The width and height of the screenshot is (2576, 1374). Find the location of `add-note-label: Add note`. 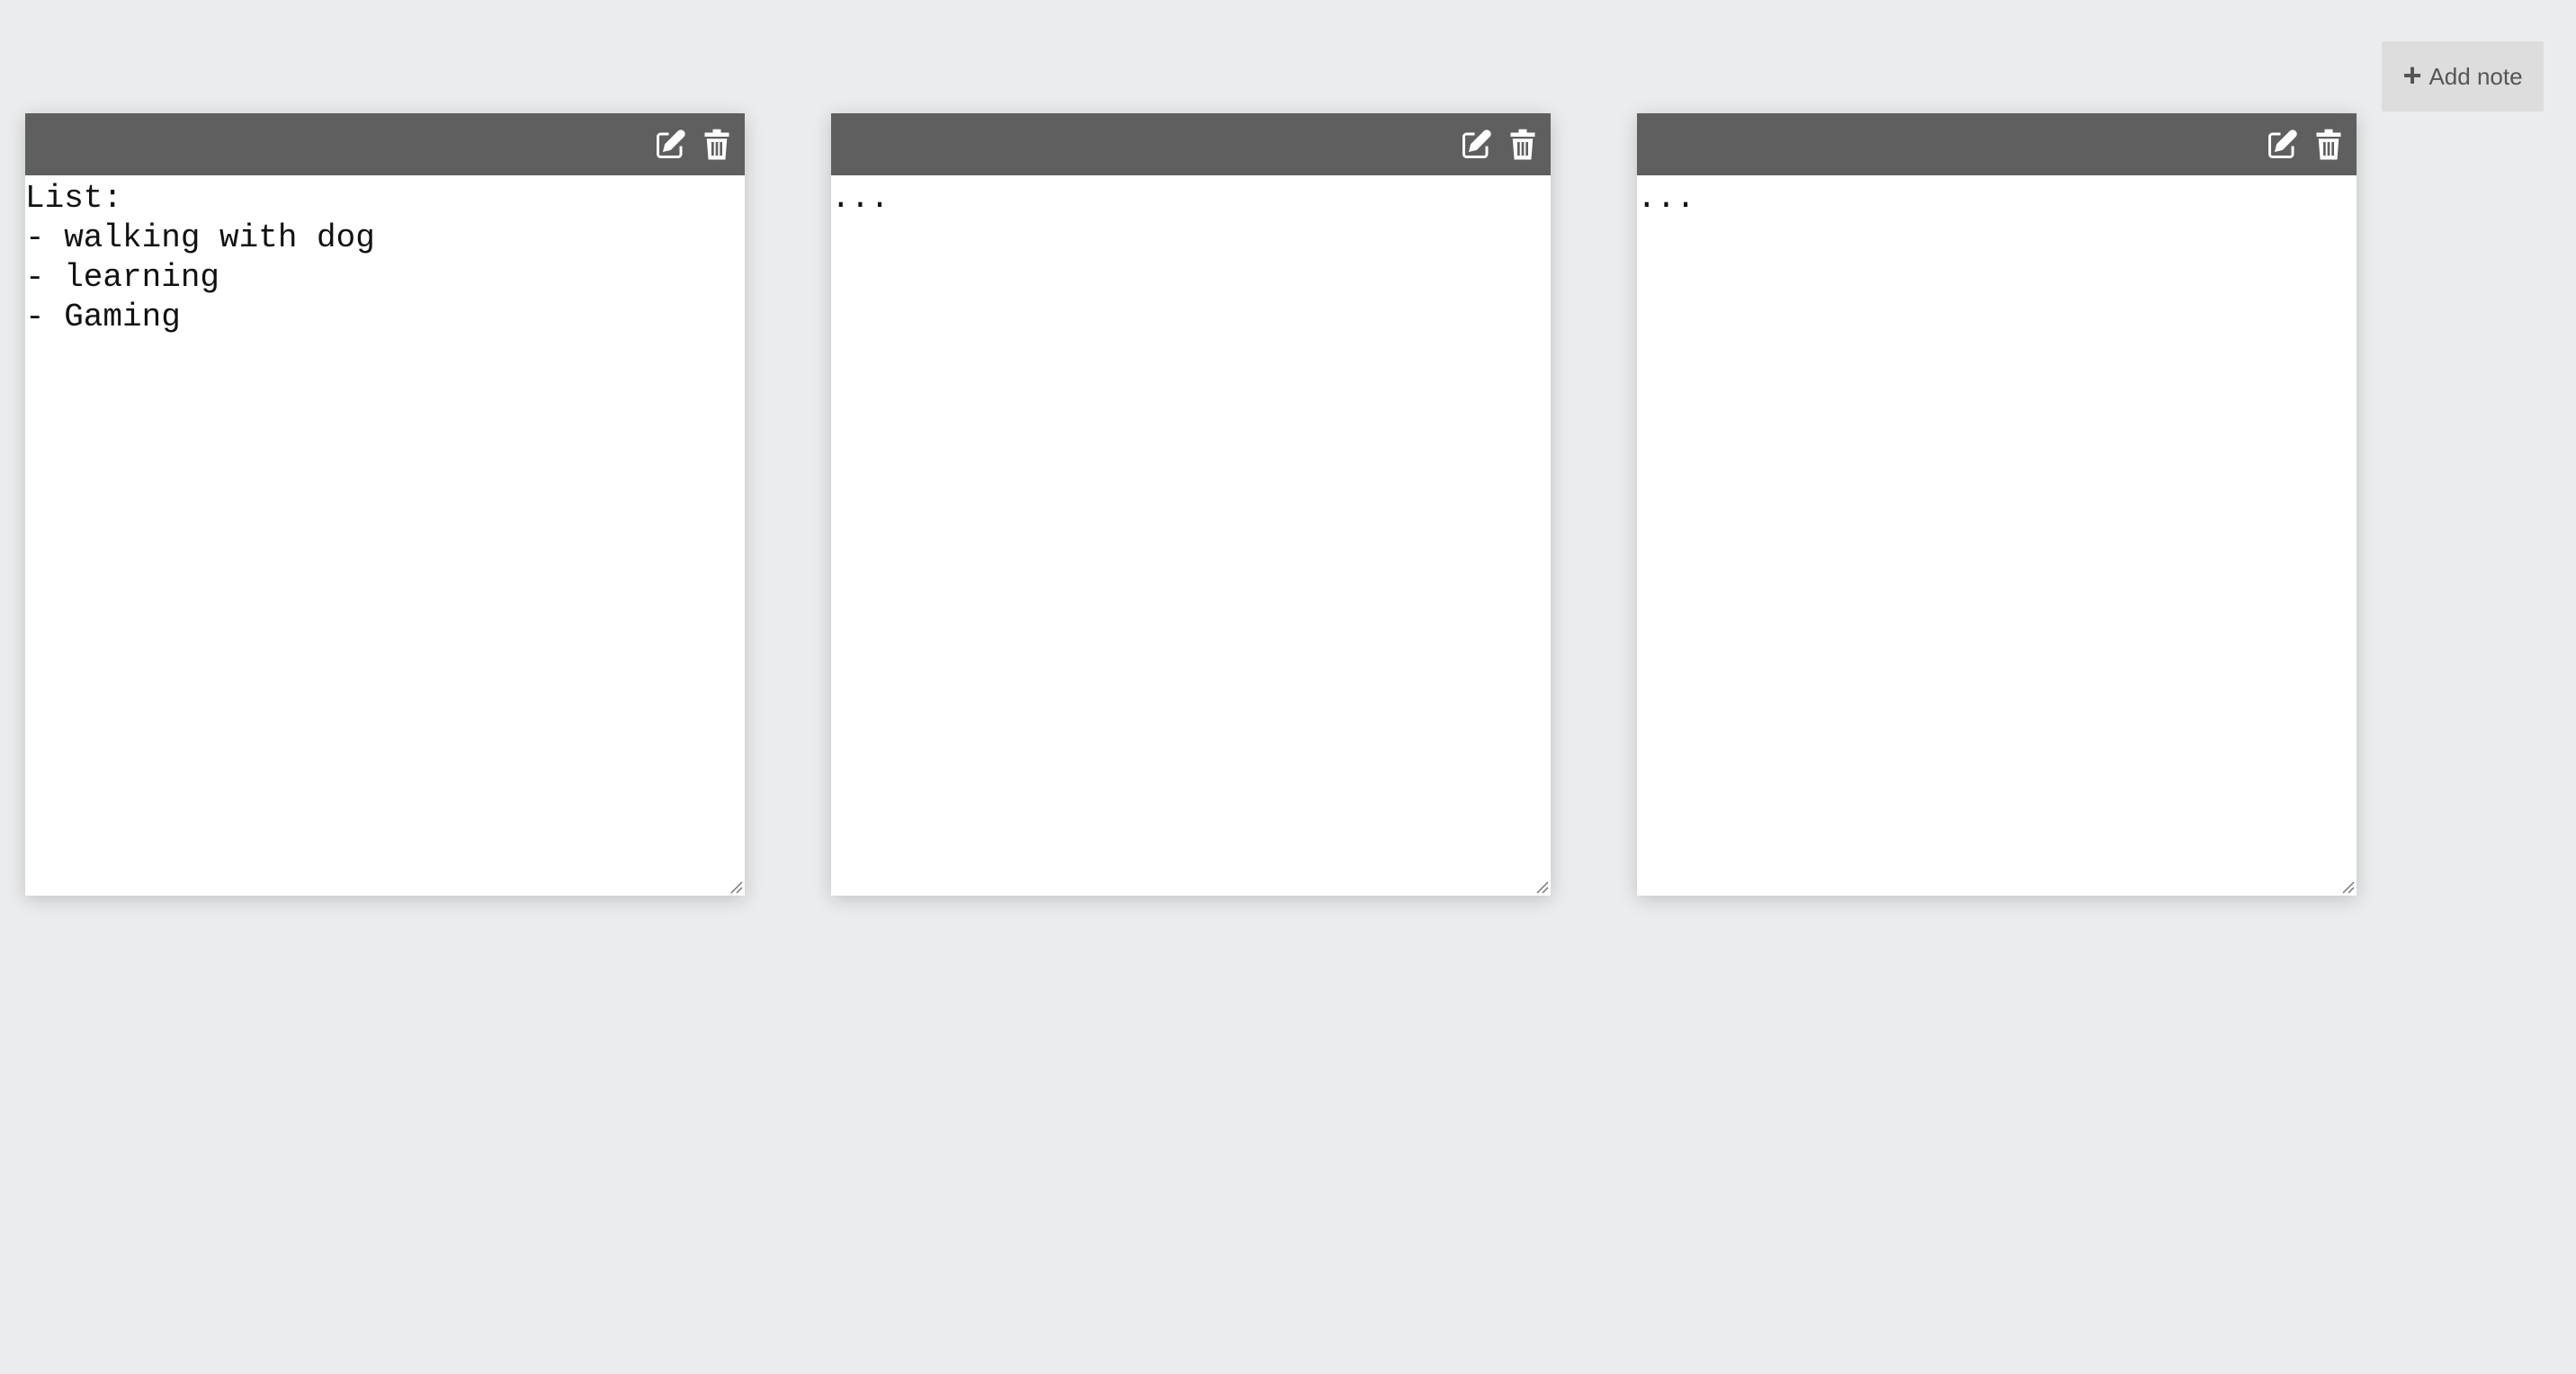

add-note-label: Add note is located at coordinates (2475, 76).